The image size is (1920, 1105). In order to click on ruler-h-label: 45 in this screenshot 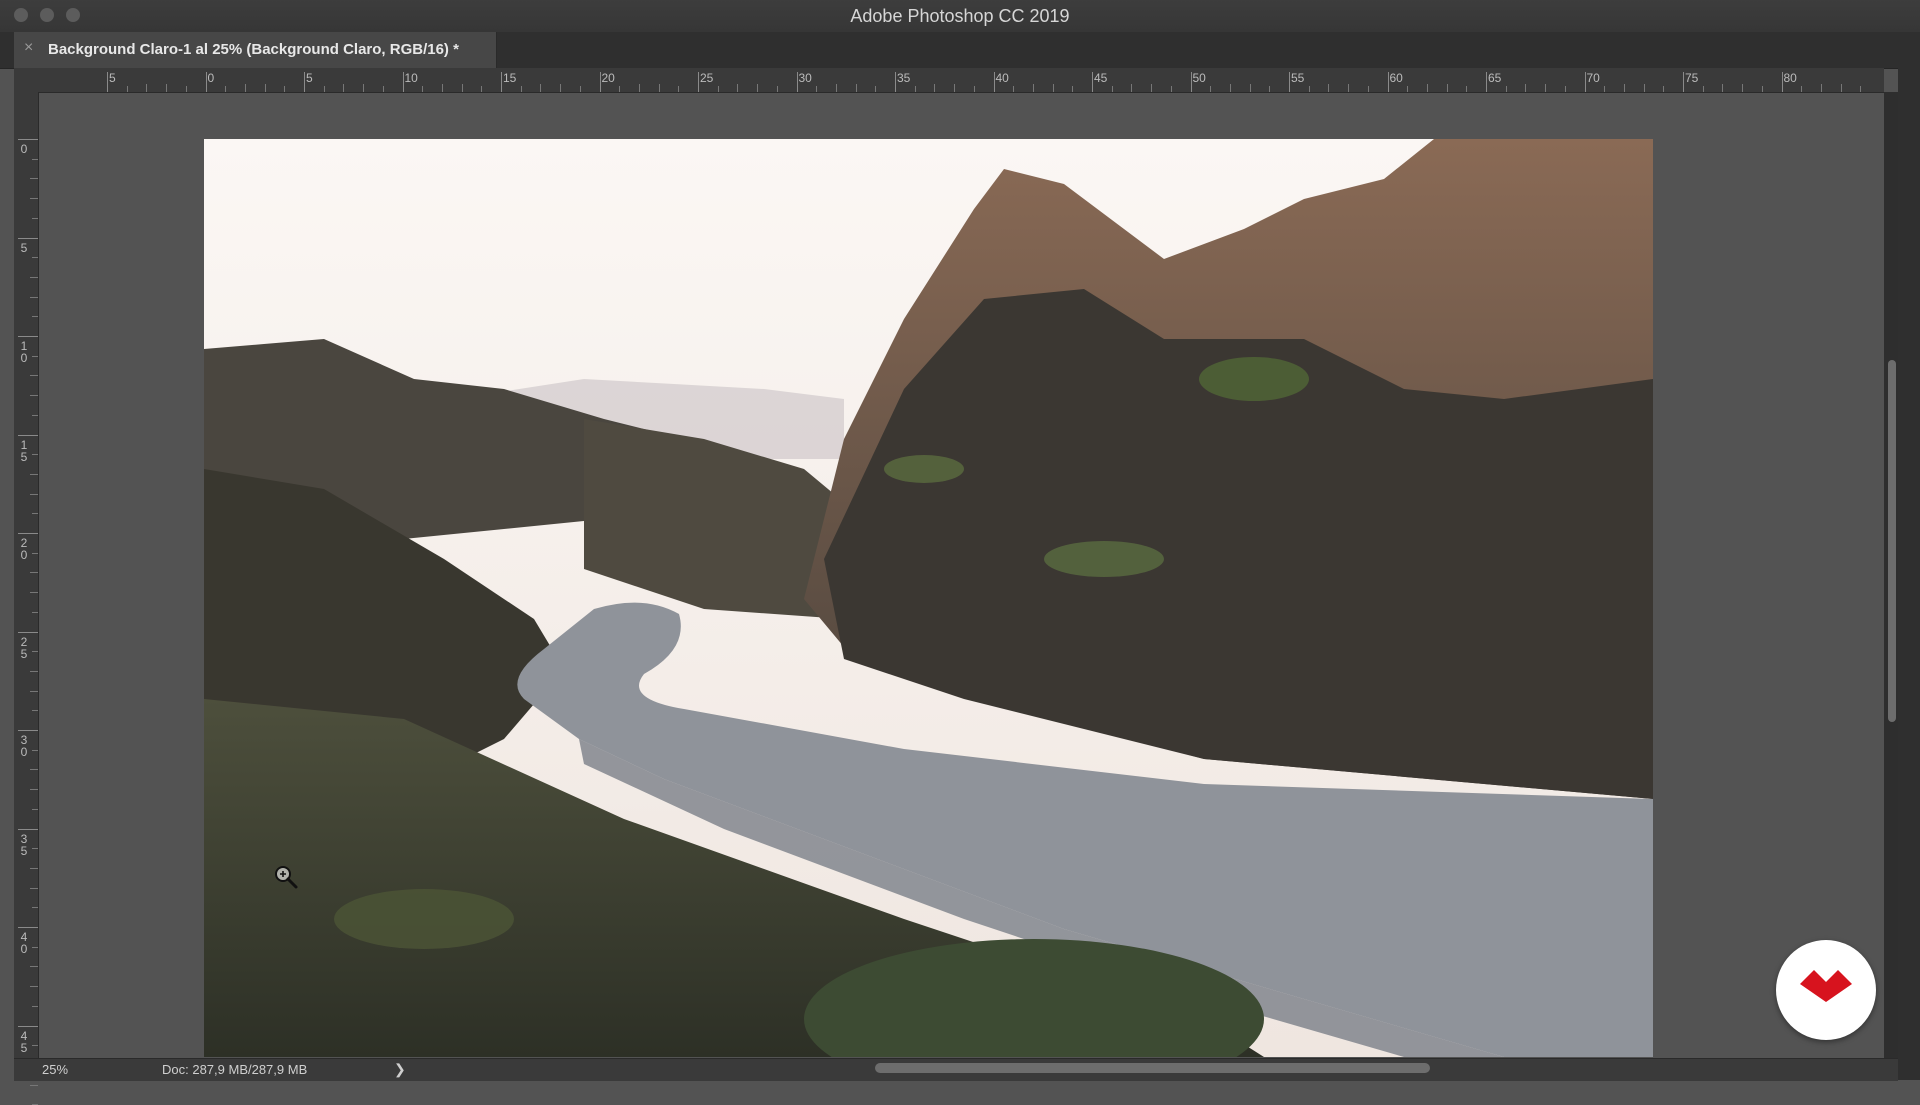, I will do `click(1101, 78)`.